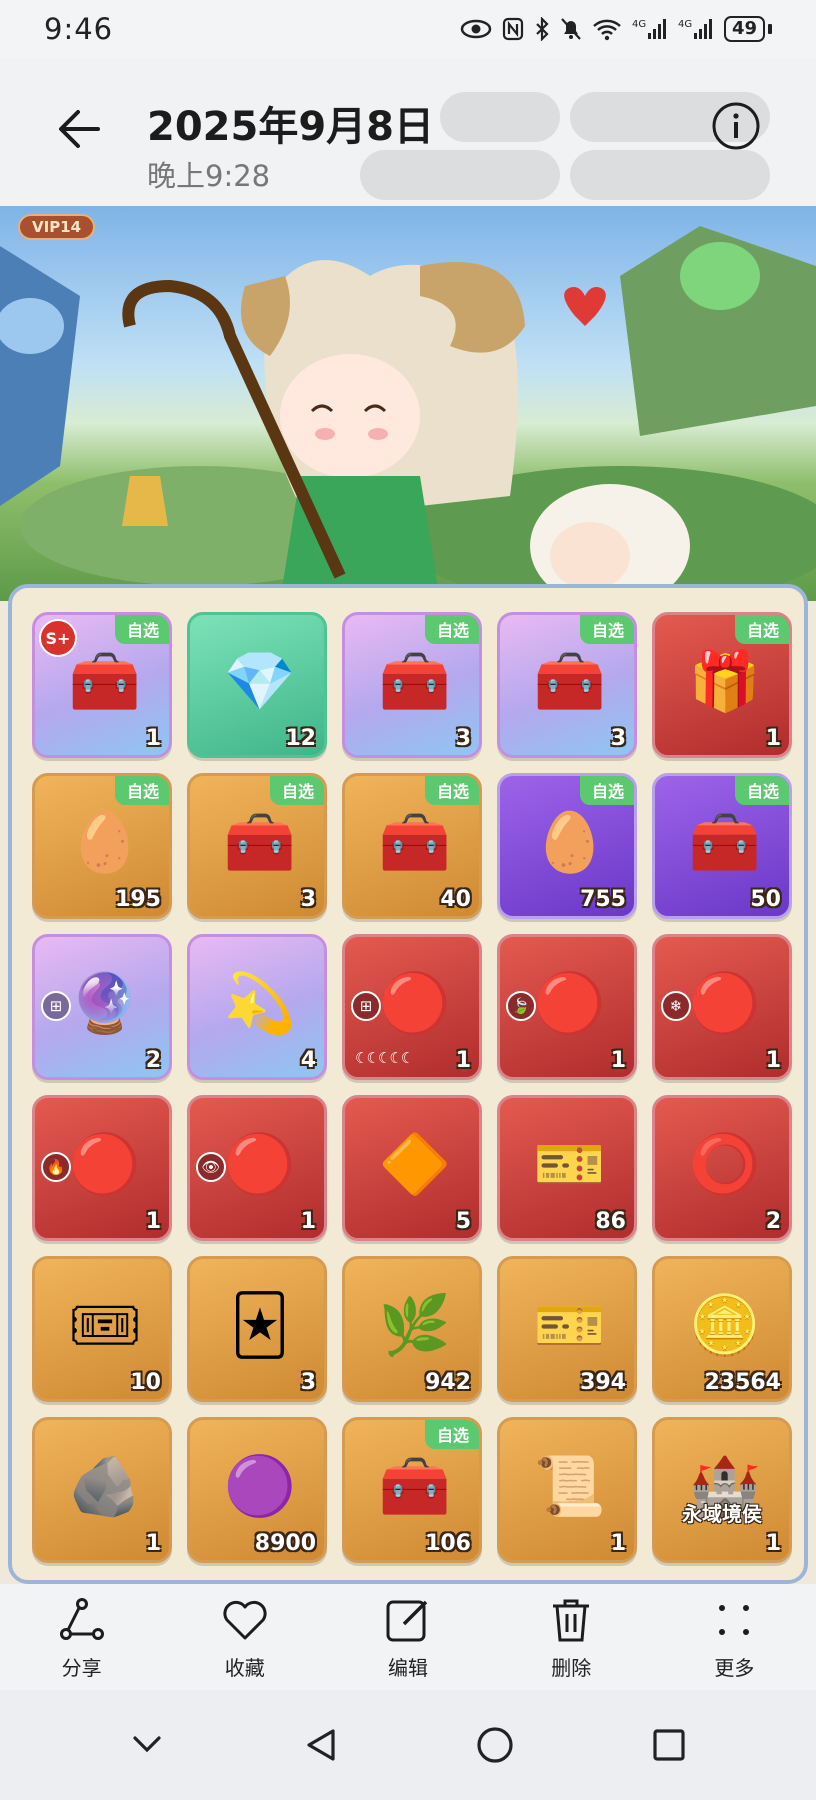 This screenshot has height=1800, width=816. I want to click on inventory-item: 🏰 永域境侯 1, so click(722, 1490).